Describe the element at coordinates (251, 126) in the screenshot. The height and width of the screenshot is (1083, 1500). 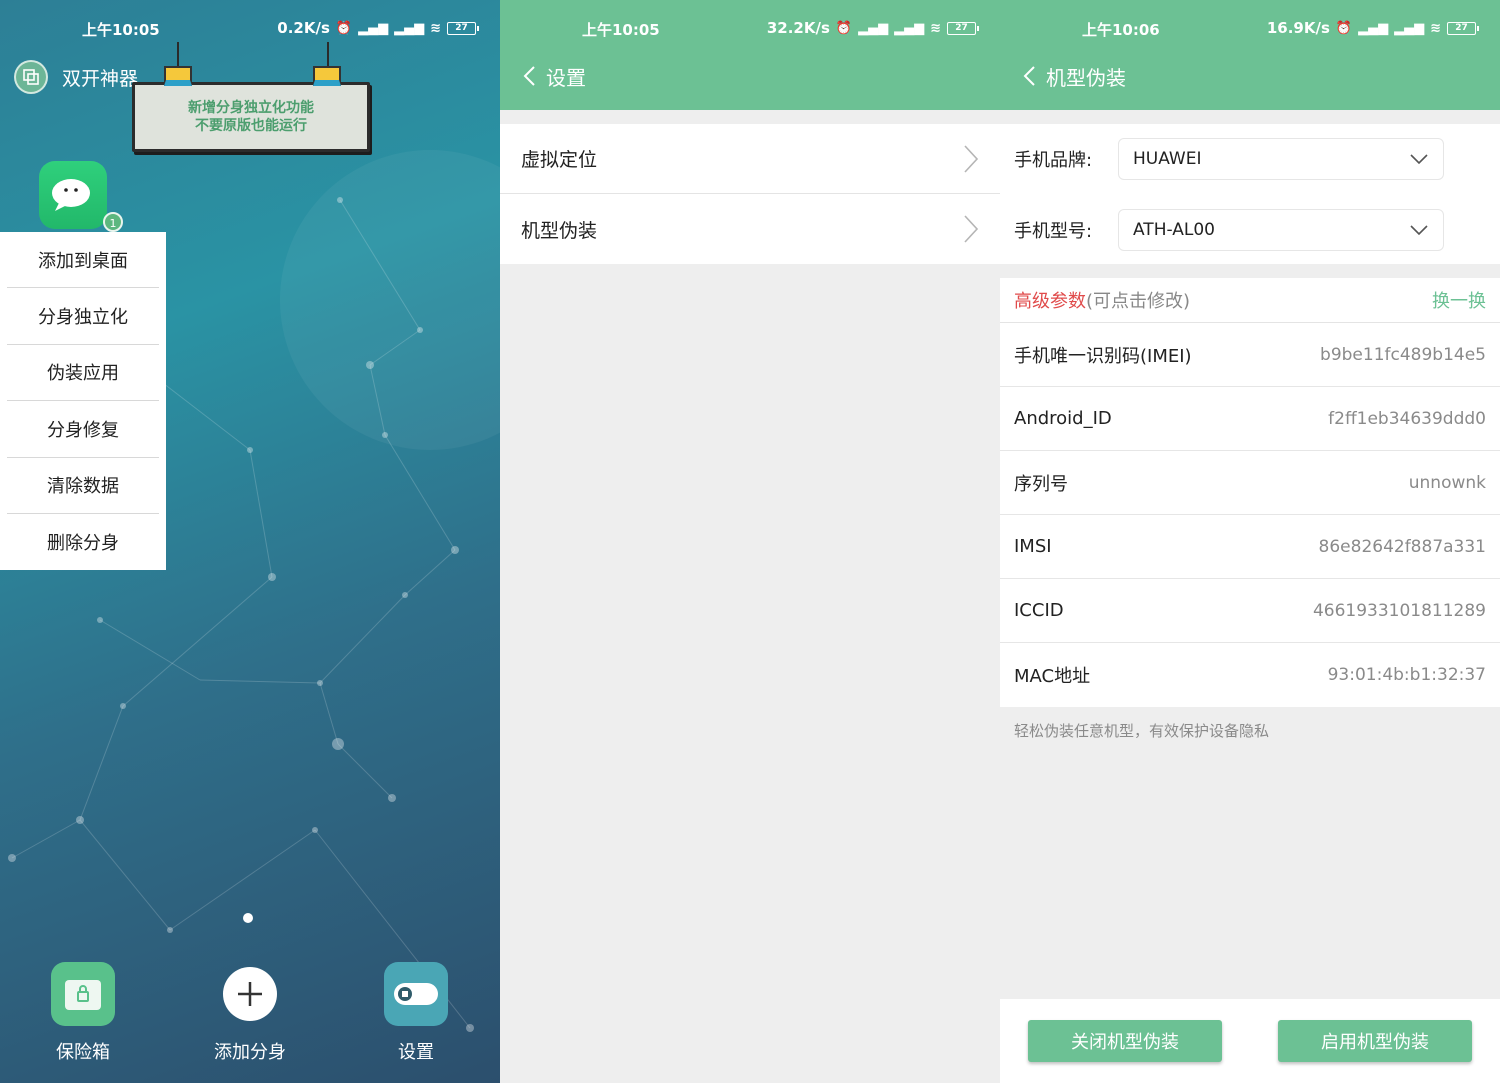
I see `banner-line2: 不要原版也能运行` at that location.